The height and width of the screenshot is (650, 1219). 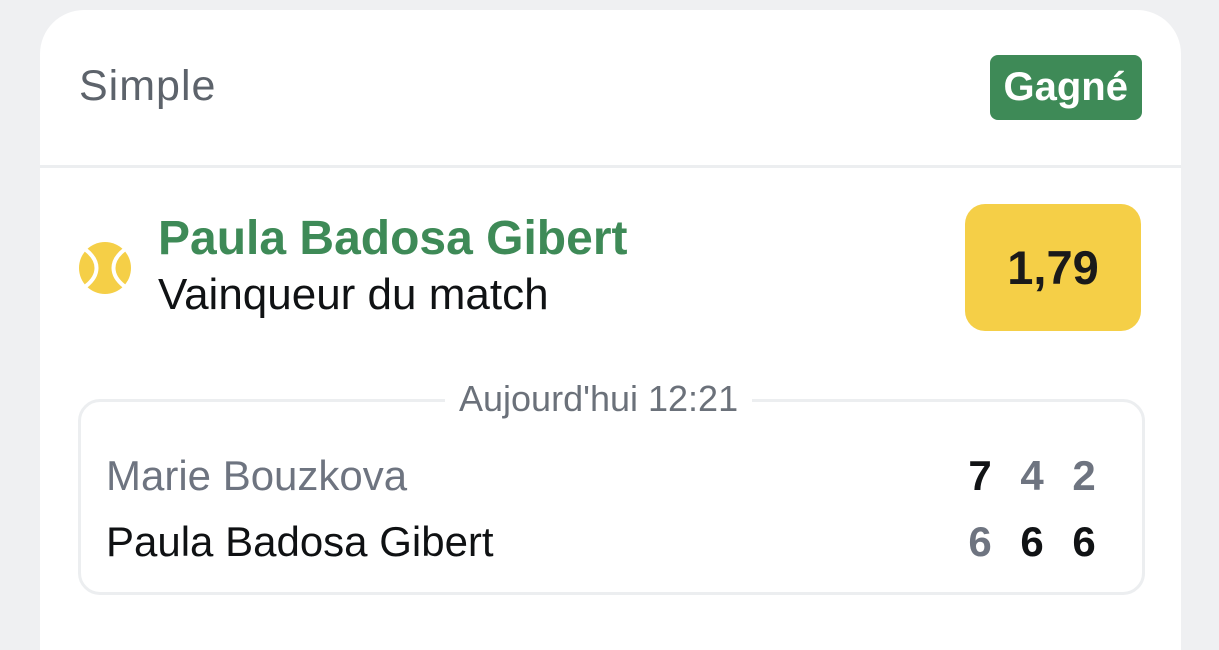 What do you see at coordinates (393, 238) in the screenshot?
I see `selection-name: Paula Badosa Gibert` at bounding box center [393, 238].